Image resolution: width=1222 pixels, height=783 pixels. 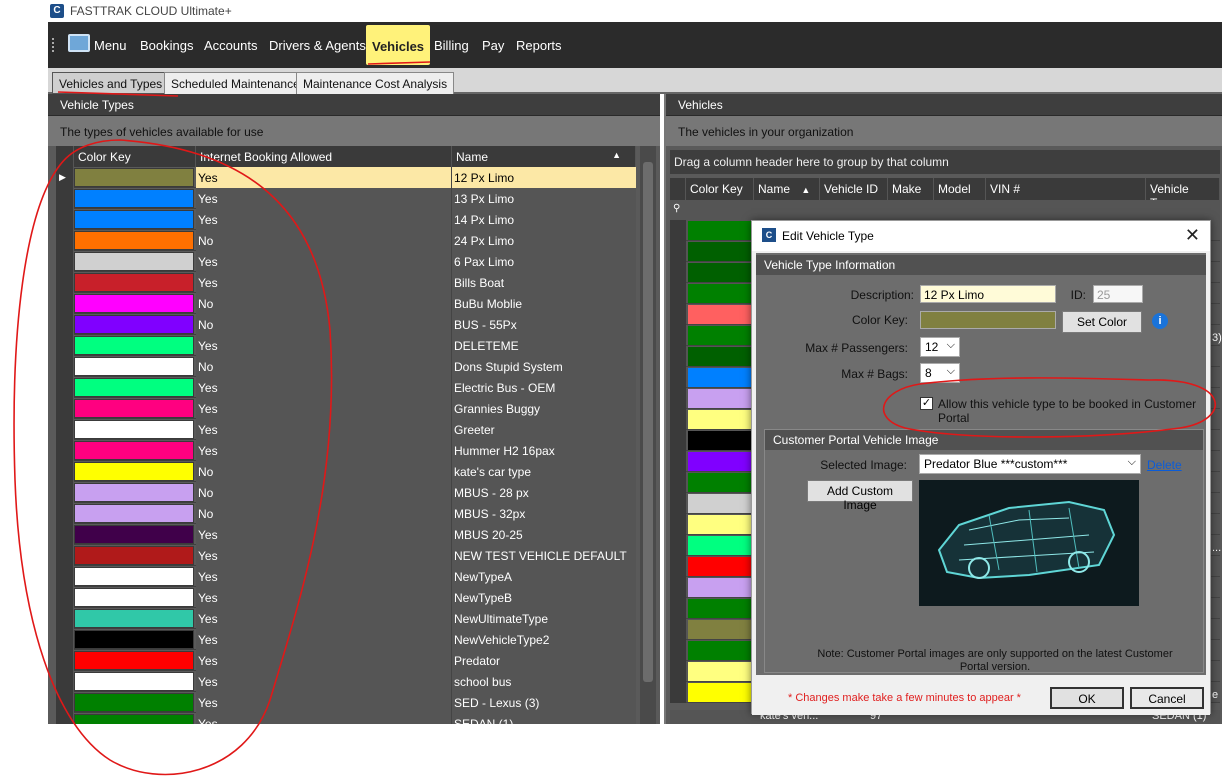 I want to click on menu-item-drivers-agents: Drivers & Agents, so click(x=317, y=45).